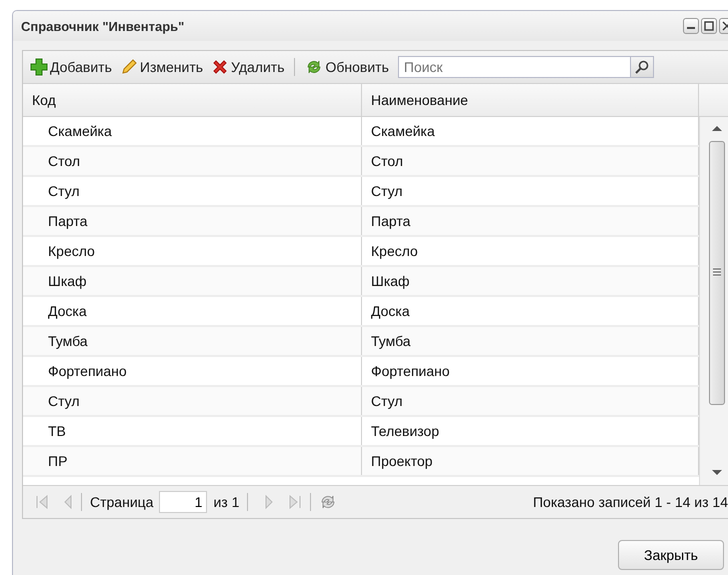 Image resolution: width=728 pixels, height=575 pixels. I want to click on refresh-button, so click(328, 502).